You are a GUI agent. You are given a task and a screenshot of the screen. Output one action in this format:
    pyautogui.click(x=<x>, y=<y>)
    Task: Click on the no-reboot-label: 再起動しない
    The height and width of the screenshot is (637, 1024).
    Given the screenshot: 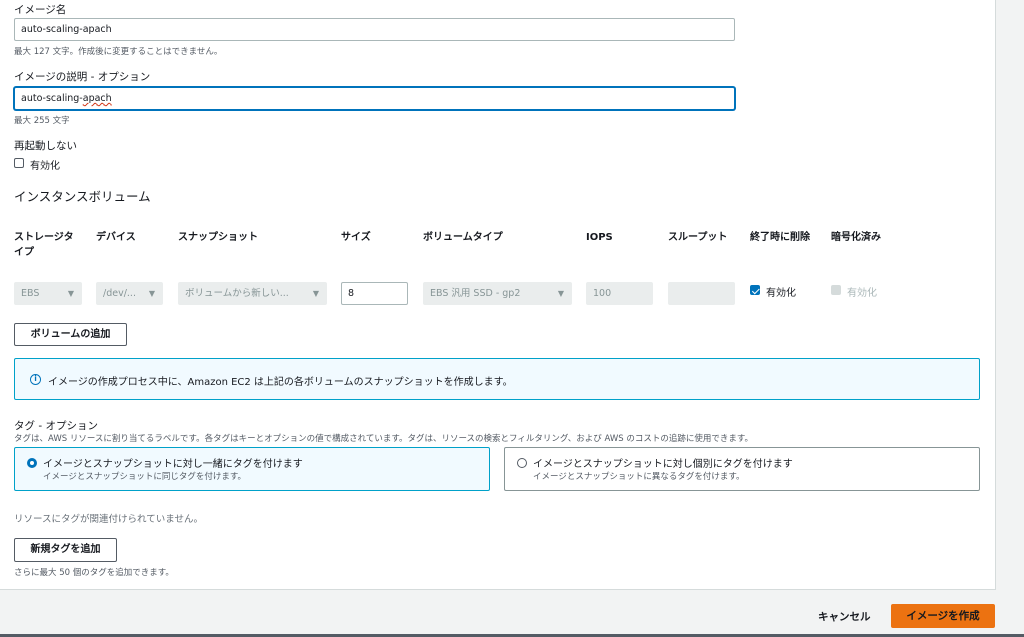 What is the action you would take?
    pyautogui.click(x=45, y=146)
    